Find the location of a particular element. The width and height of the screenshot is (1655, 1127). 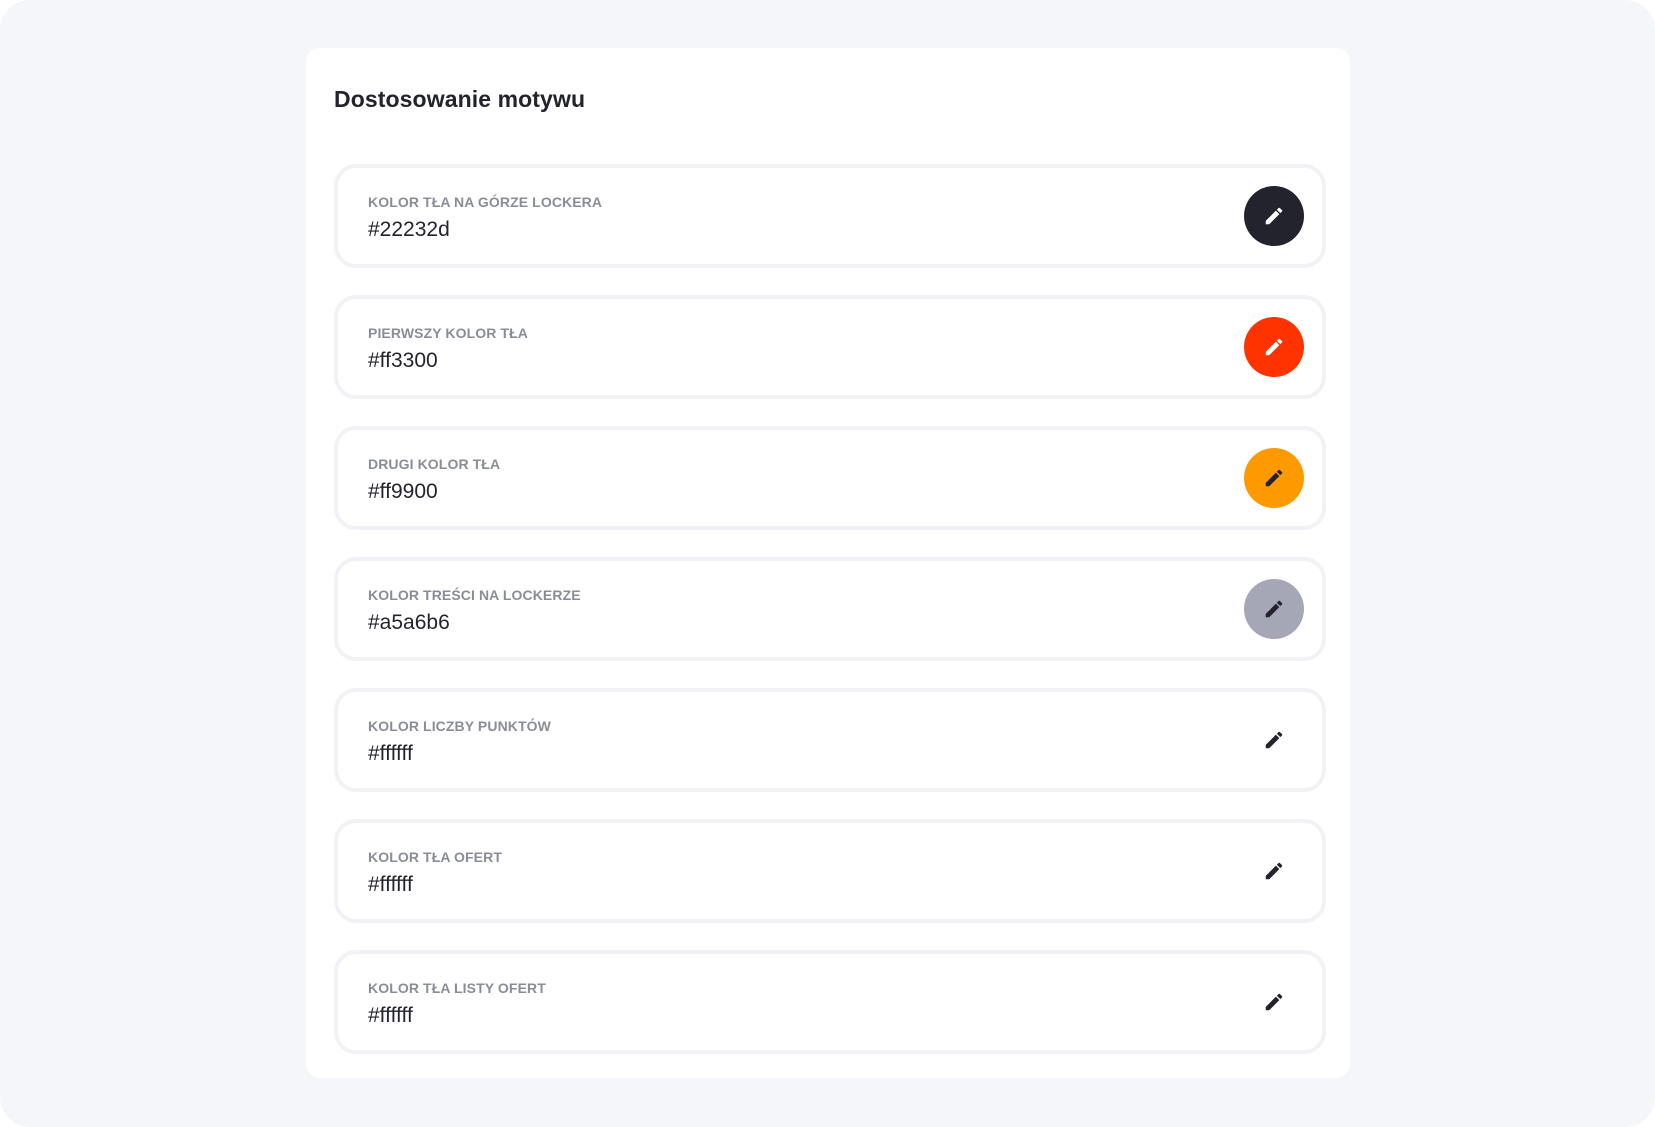

color-setting-row: KOLOR TŁA NA GÓRZE LOCKERA #22232d is located at coordinates (830, 216).